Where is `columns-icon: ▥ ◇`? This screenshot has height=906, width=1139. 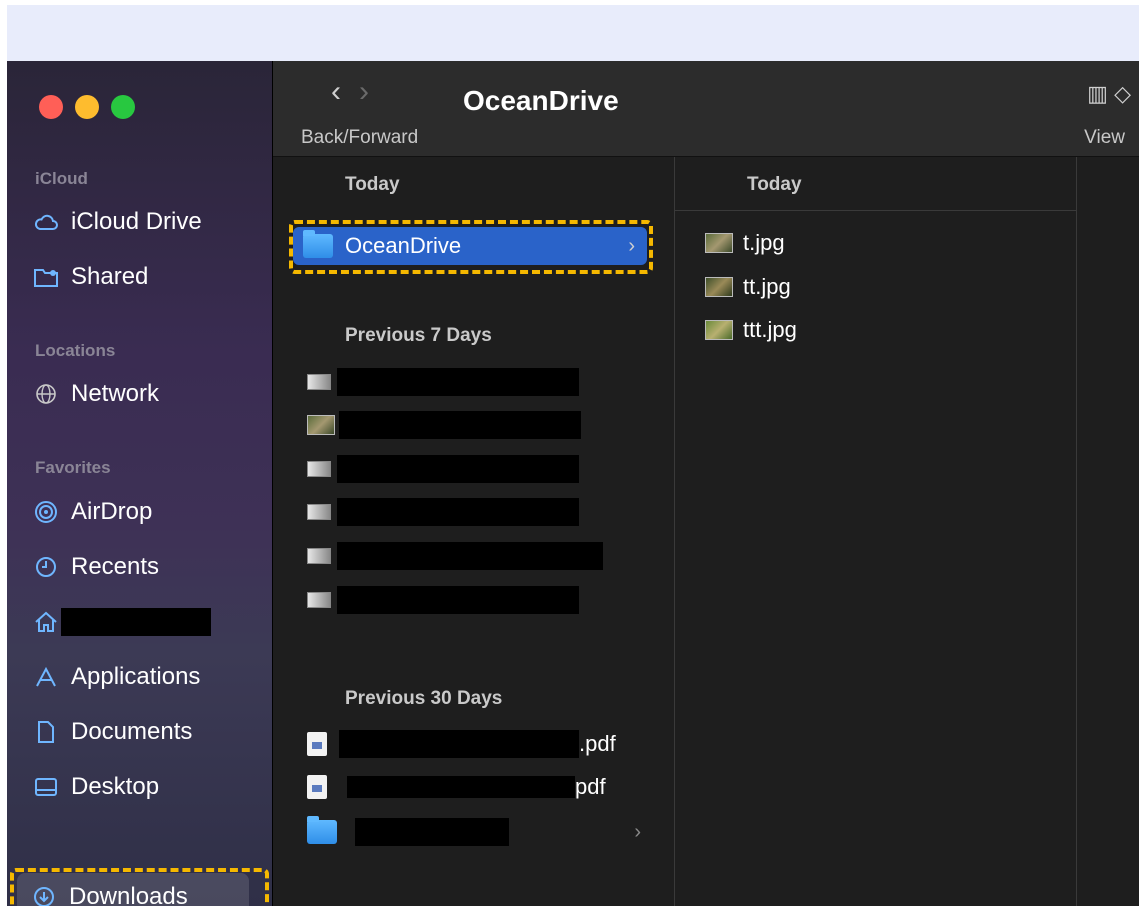
columns-icon: ▥ ◇ is located at coordinates (1109, 94).